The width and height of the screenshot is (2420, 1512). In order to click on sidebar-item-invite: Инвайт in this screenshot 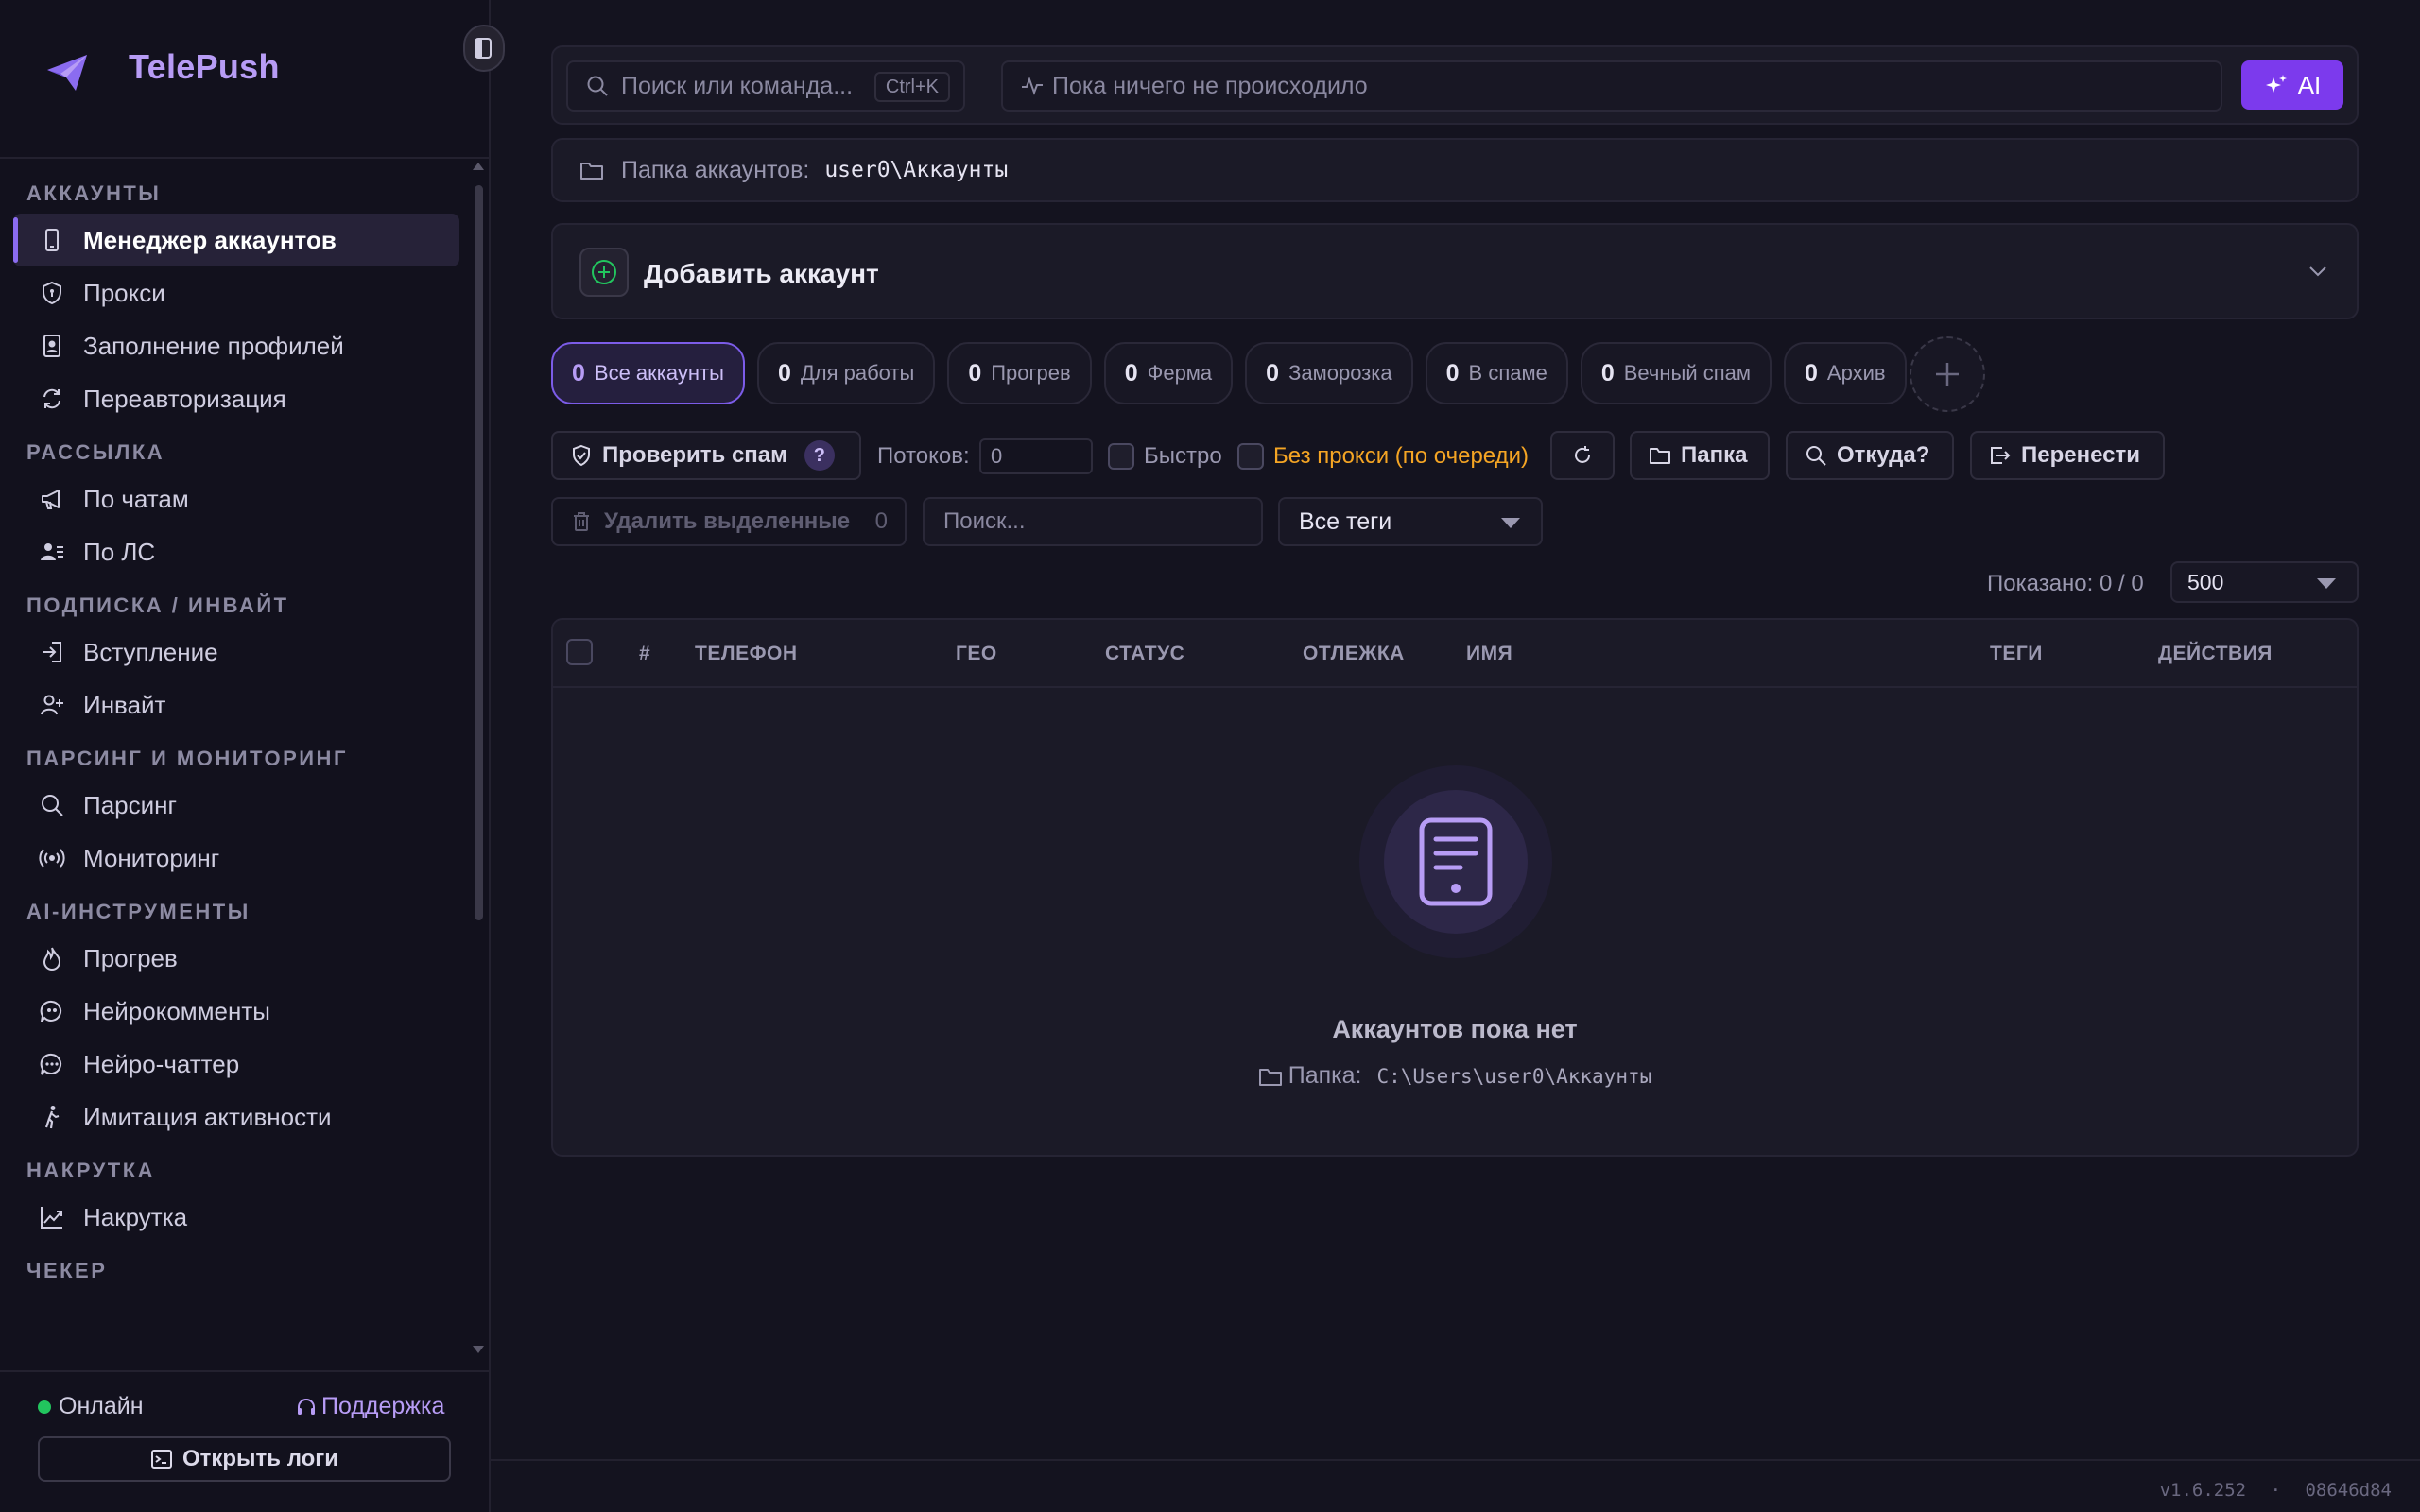, I will do `click(236, 705)`.